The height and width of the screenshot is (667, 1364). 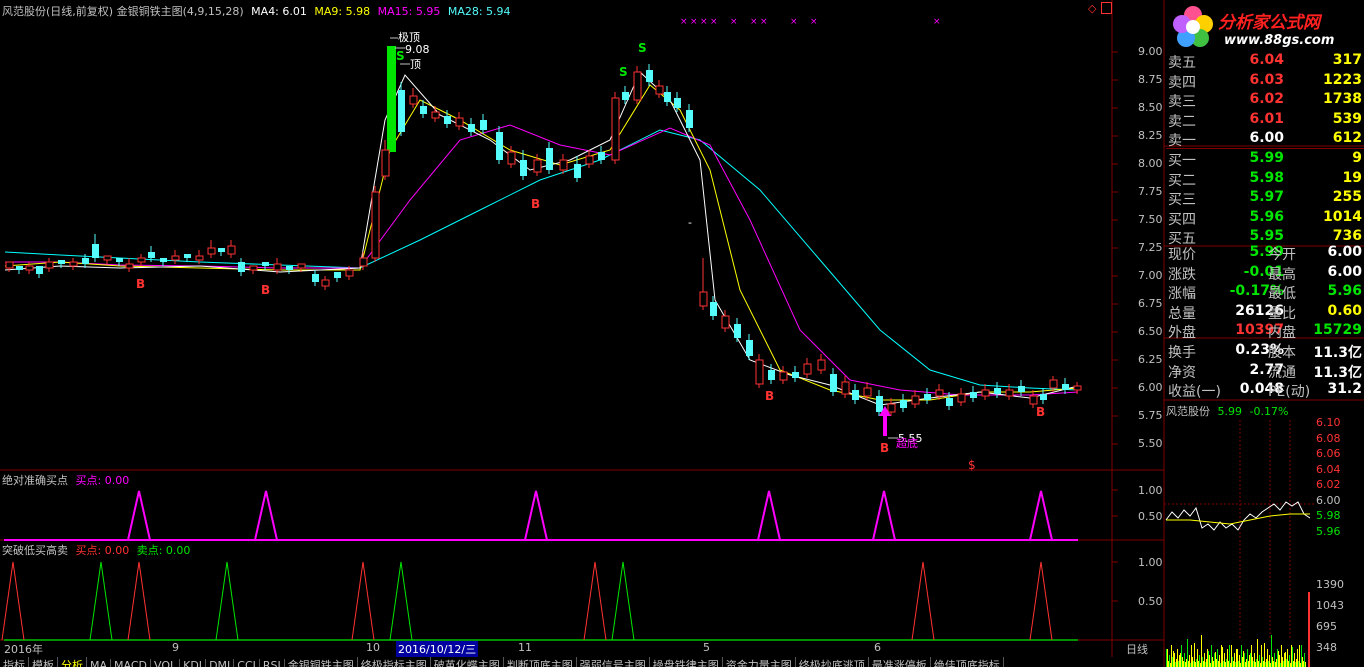 What do you see at coordinates (321, 662) in the screenshot?
I see `tab-10: 金银铜铁主图` at bounding box center [321, 662].